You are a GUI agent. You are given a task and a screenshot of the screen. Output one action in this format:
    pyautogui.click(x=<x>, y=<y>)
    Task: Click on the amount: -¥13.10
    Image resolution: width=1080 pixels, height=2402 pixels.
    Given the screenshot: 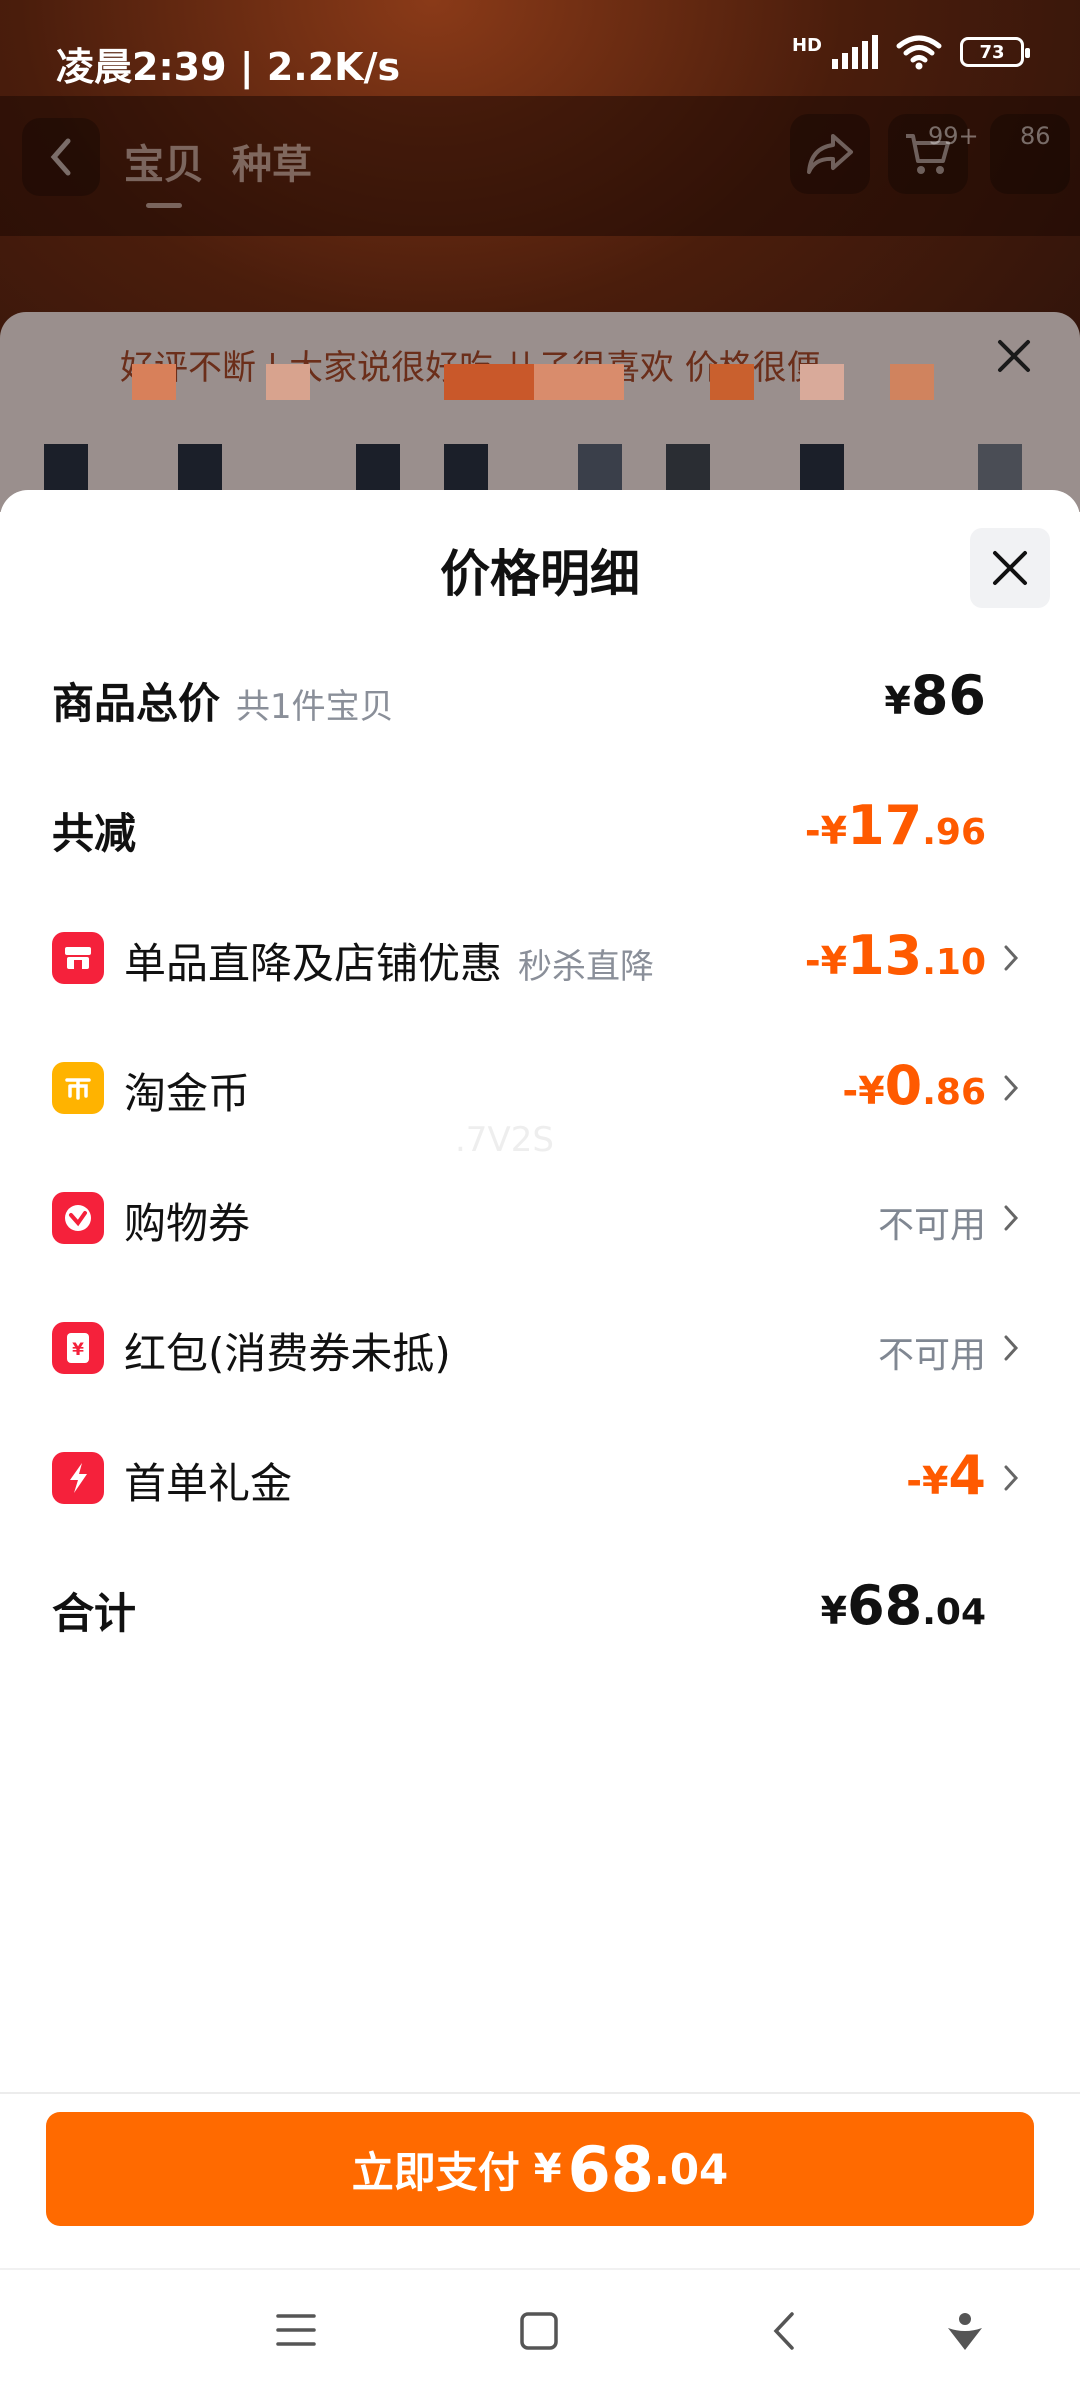 What is the action you would take?
    pyautogui.click(x=895, y=955)
    